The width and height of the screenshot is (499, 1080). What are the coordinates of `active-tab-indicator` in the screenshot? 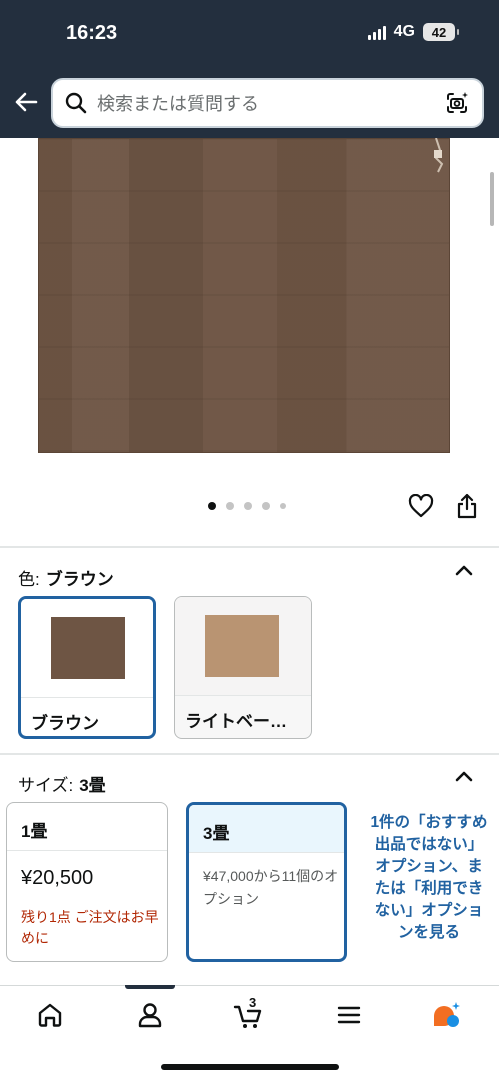 It's located at (150, 987).